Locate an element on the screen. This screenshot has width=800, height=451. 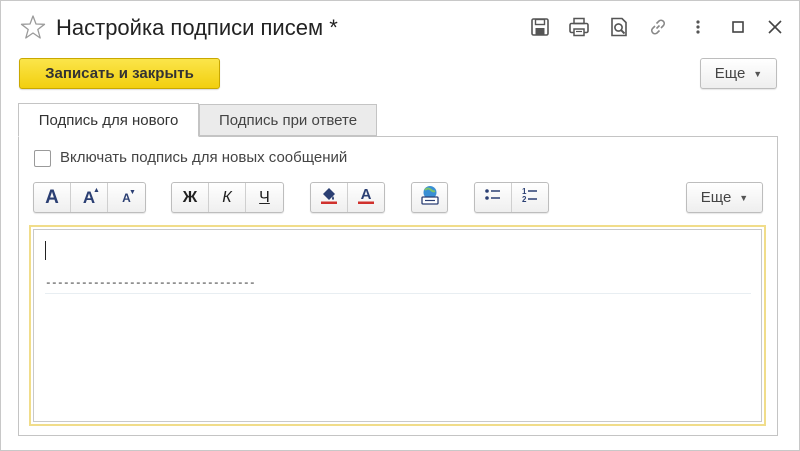
numbered-list-icon: 12 is located at coordinates (530, 197).